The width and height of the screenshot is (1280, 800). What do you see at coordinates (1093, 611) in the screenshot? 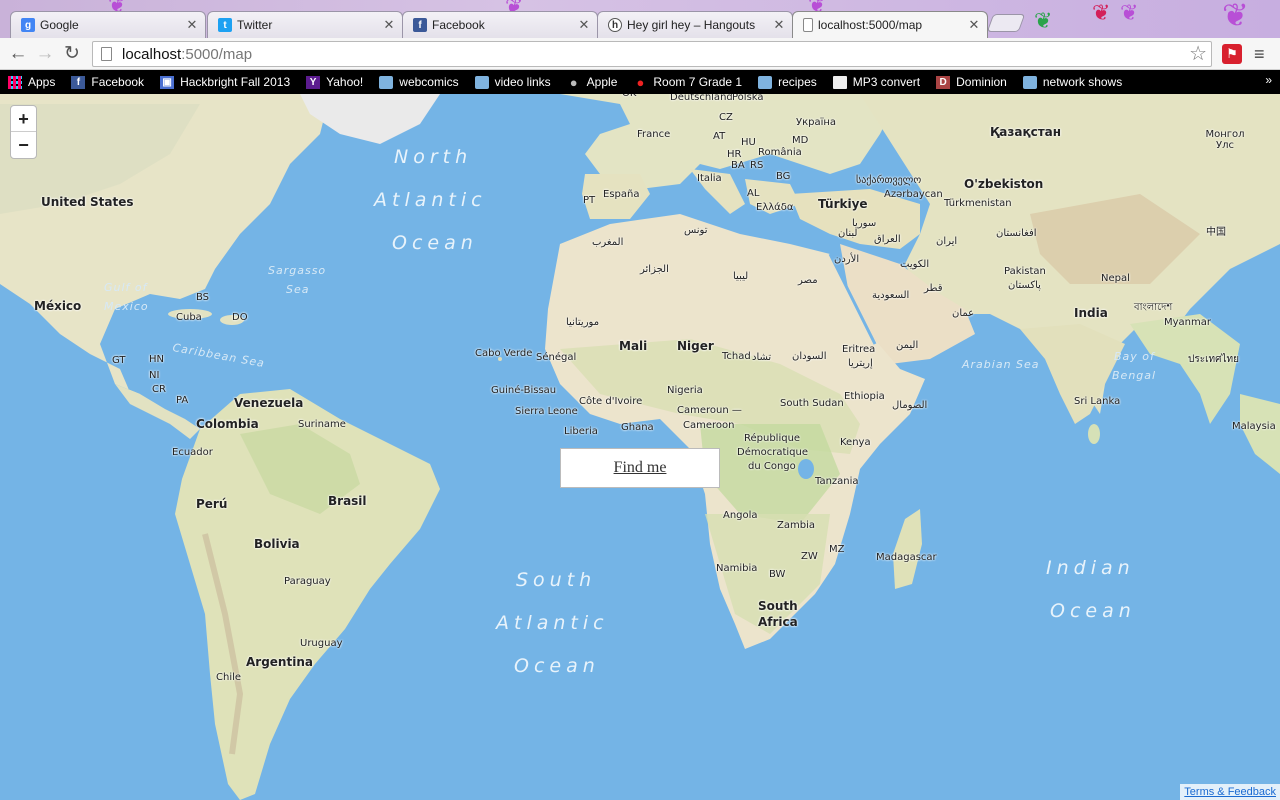
I see `ocean-label: Ocean` at bounding box center [1093, 611].